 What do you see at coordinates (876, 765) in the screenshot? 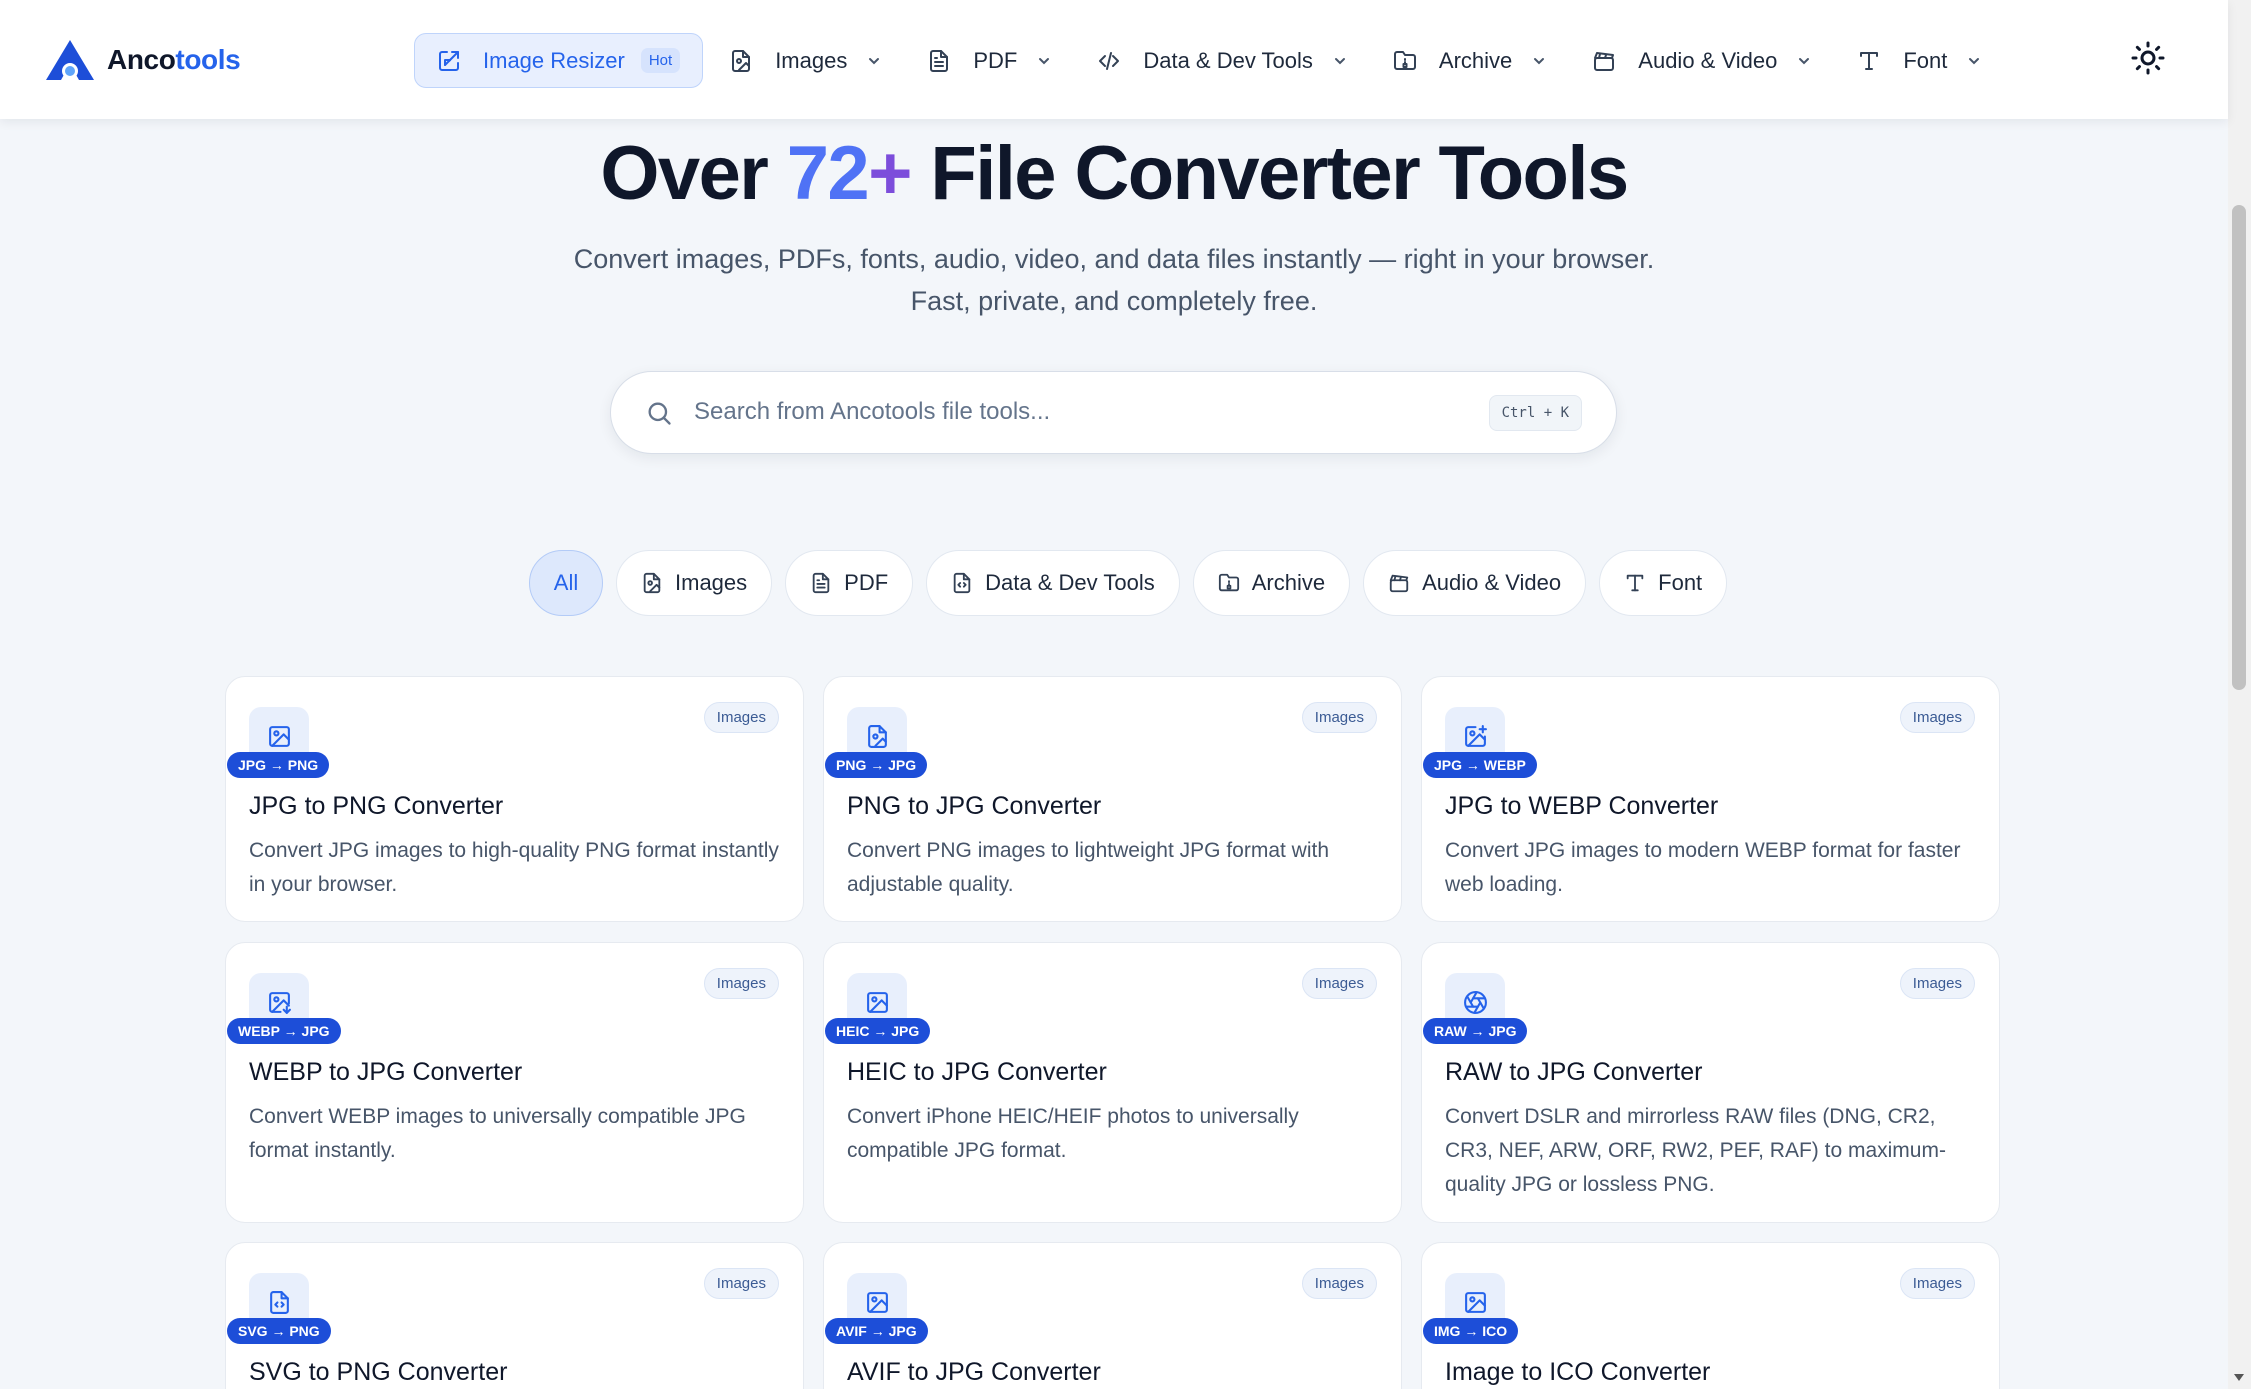
I see `conversion-badge: PNG → JPG` at bounding box center [876, 765].